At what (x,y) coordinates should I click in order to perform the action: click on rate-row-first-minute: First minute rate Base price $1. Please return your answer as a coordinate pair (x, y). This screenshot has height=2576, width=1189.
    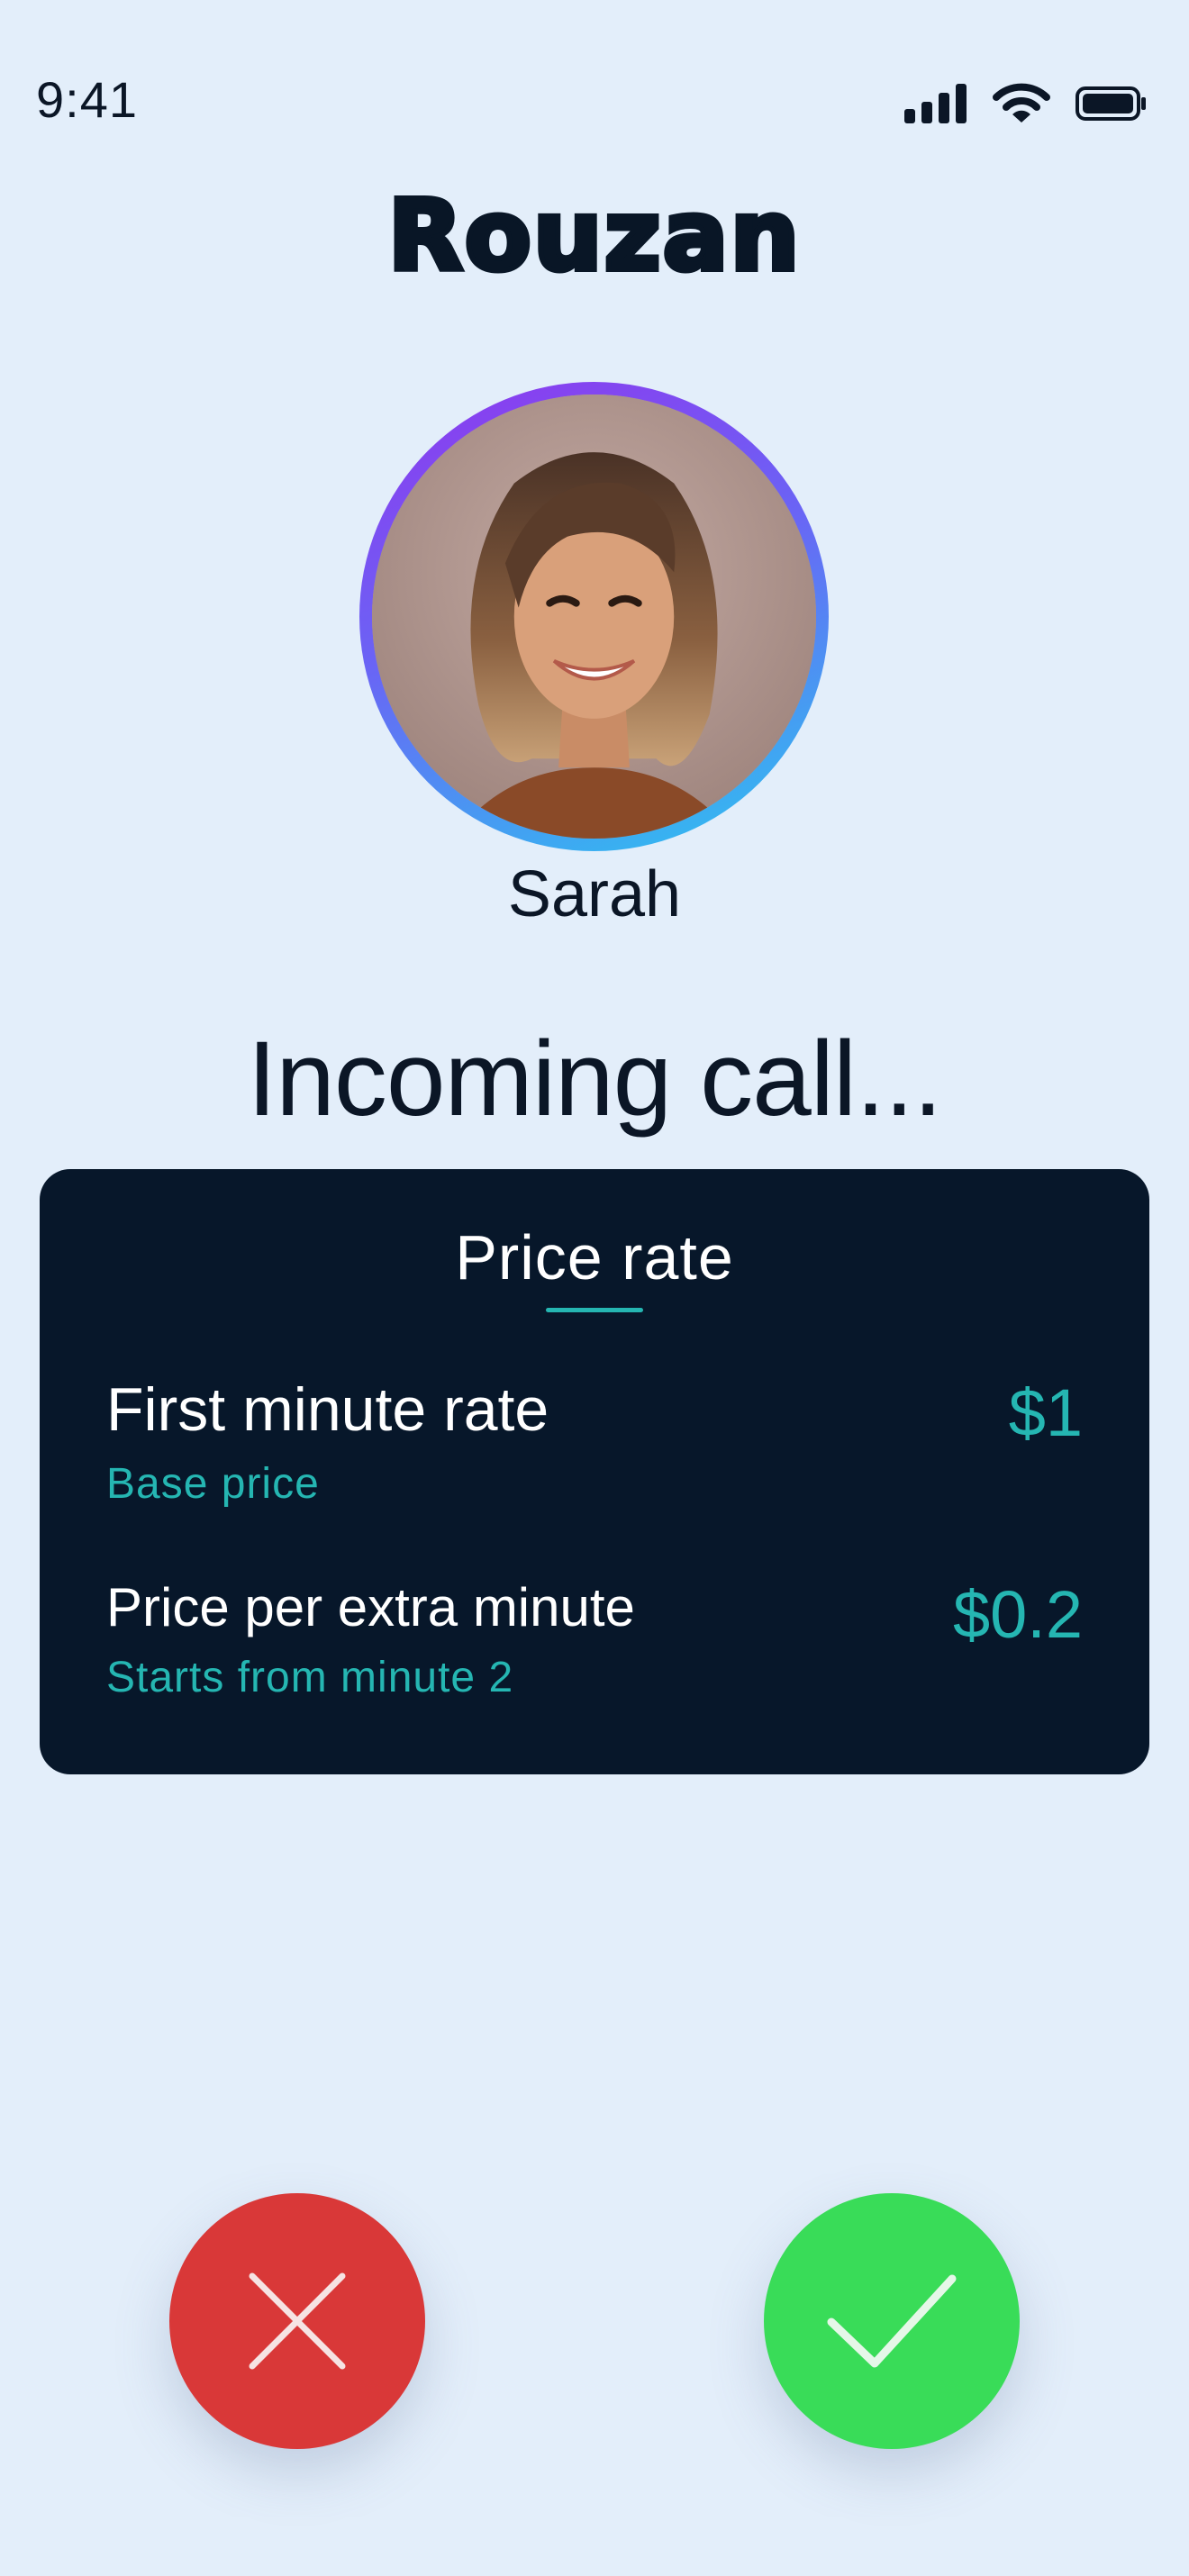
    Looking at the image, I should click on (594, 1441).